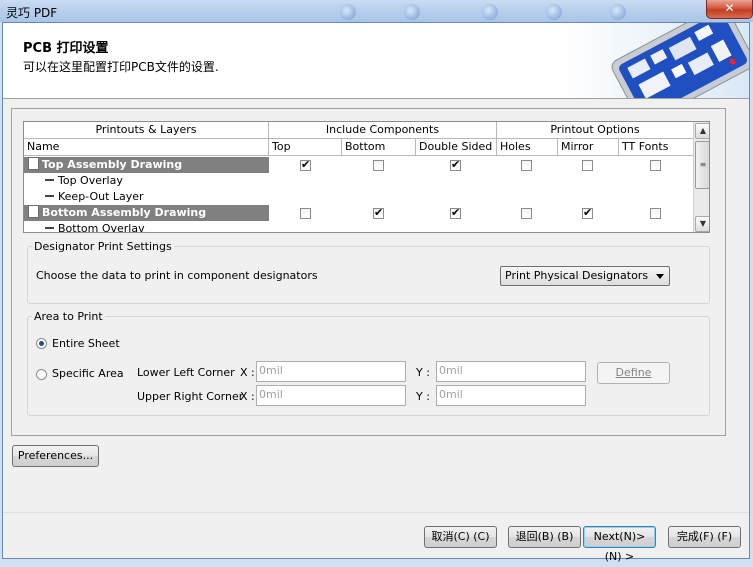  What do you see at coordinates (103, 246) in the screenshot?
I see `designator-group-title: Designator Print Settings` at bounding box center [103, 246].